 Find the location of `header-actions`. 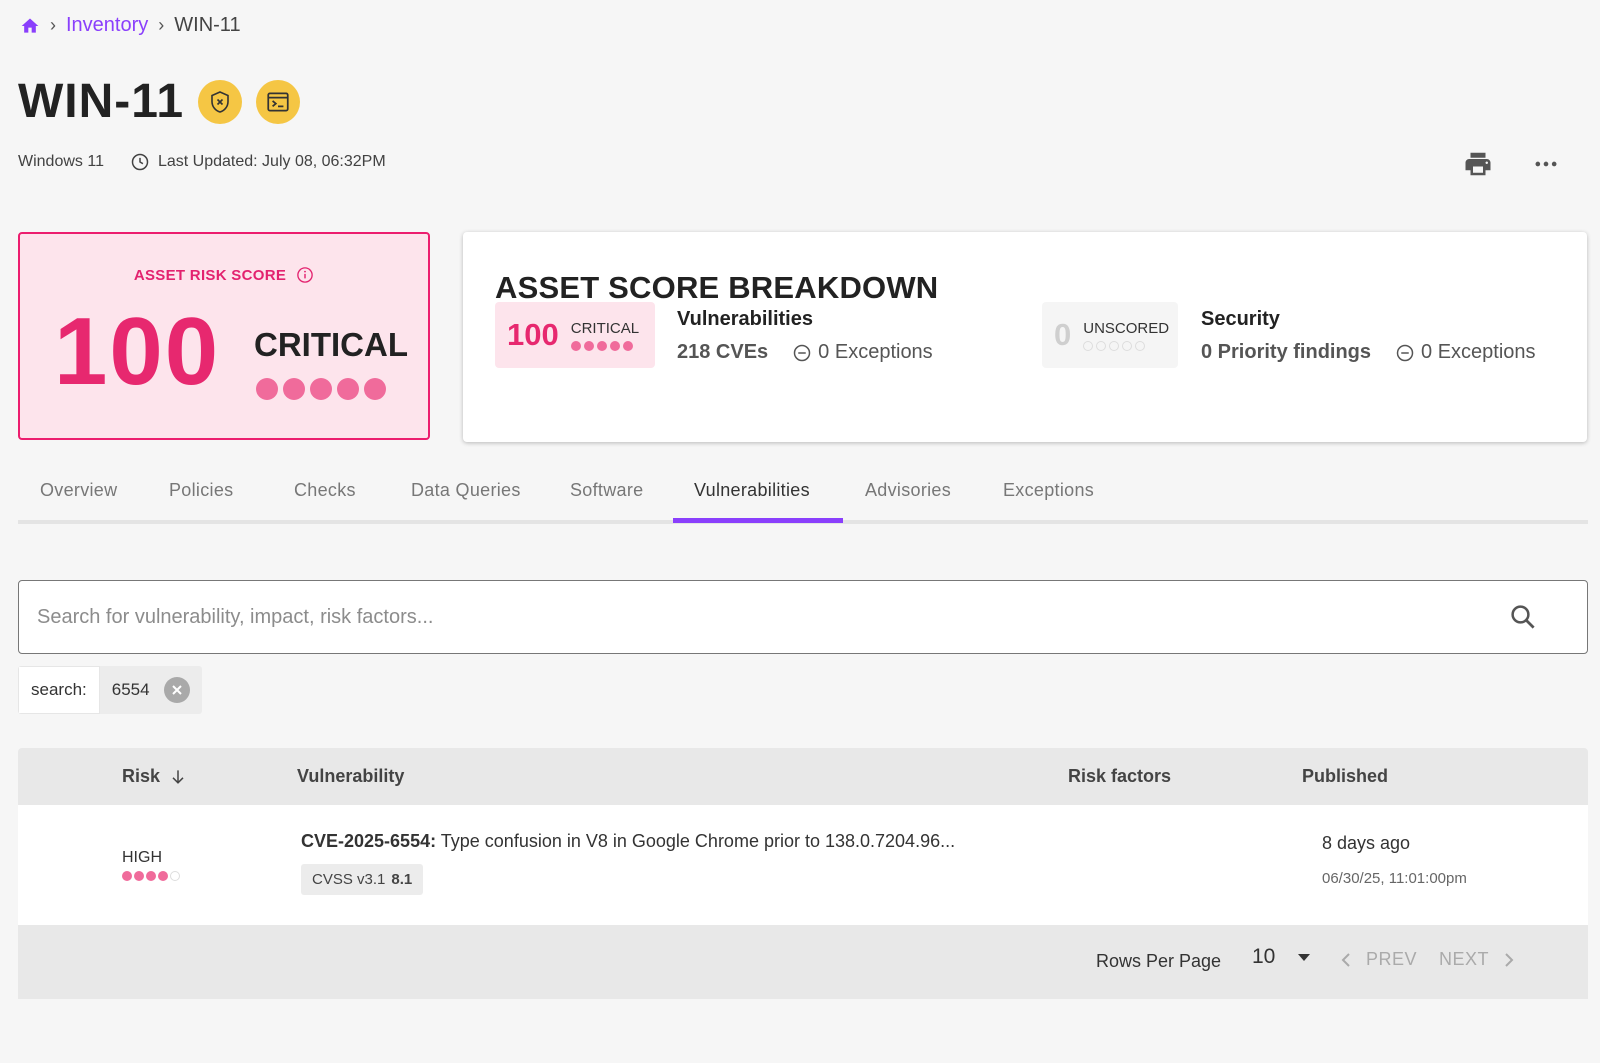

header-actions is located at coordinates (1512, 164).